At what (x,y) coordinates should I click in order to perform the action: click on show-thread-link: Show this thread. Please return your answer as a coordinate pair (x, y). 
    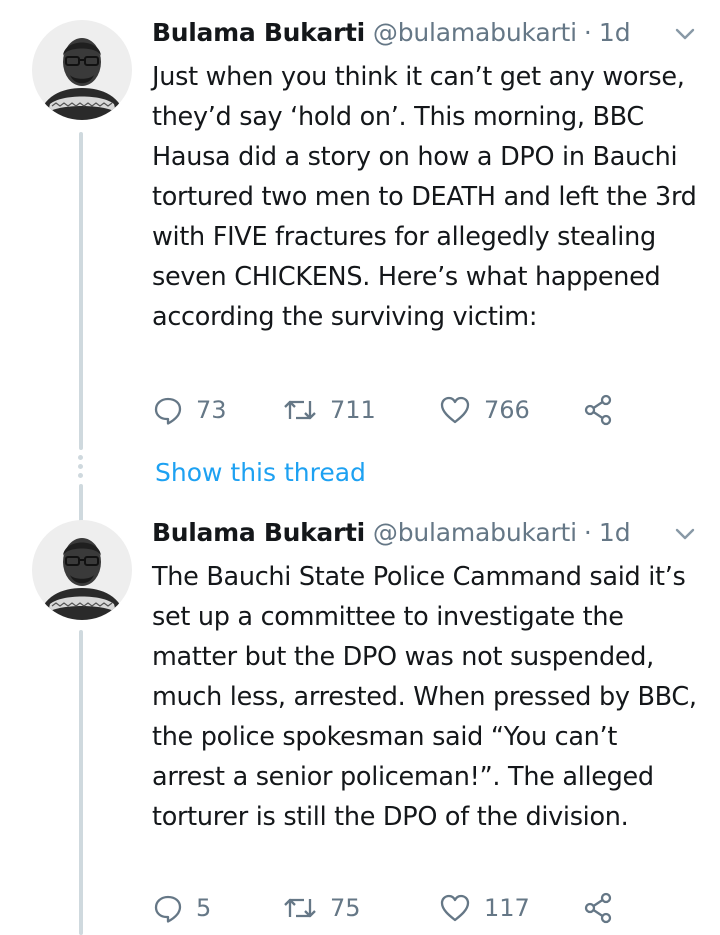
    Looking at the image, I should click on (260, 473).